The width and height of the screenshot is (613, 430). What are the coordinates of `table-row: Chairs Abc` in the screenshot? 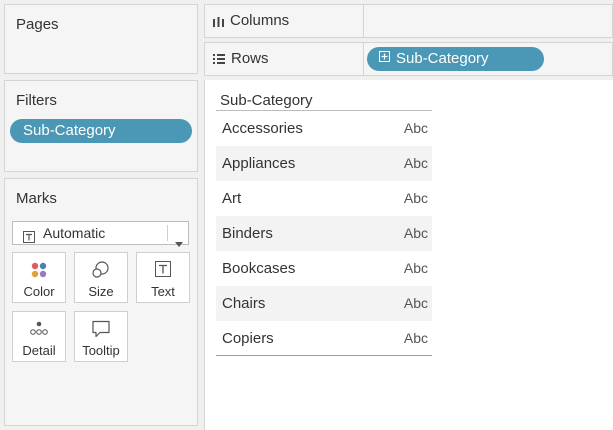 It's located at (324, 303).